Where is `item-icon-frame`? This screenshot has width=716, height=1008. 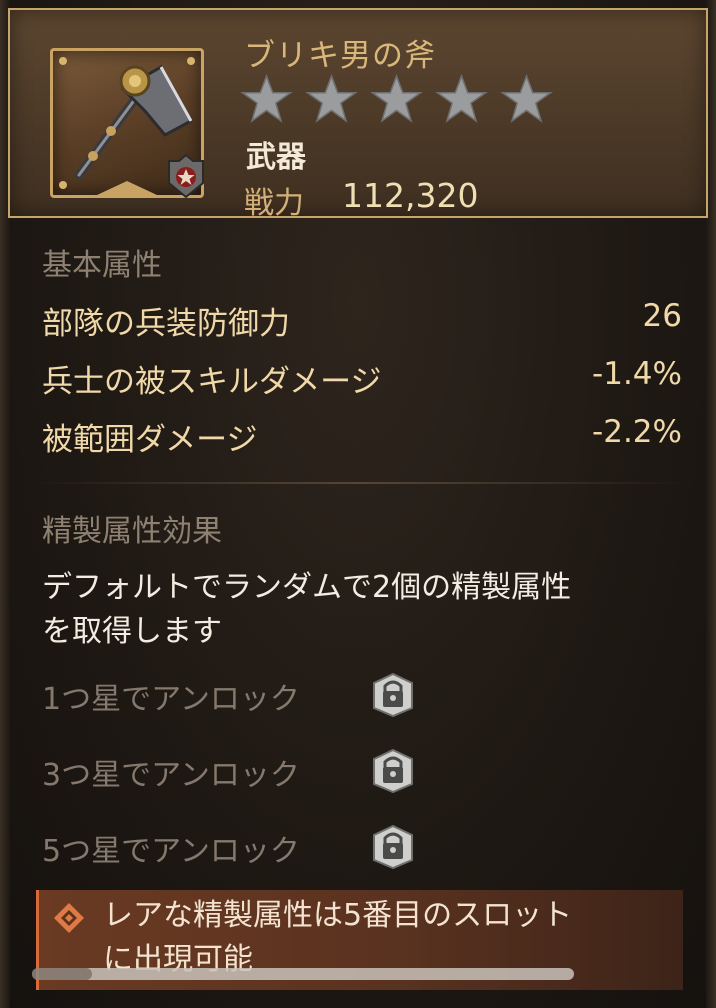 item-icon-frame is located at coordinates (127, 123).